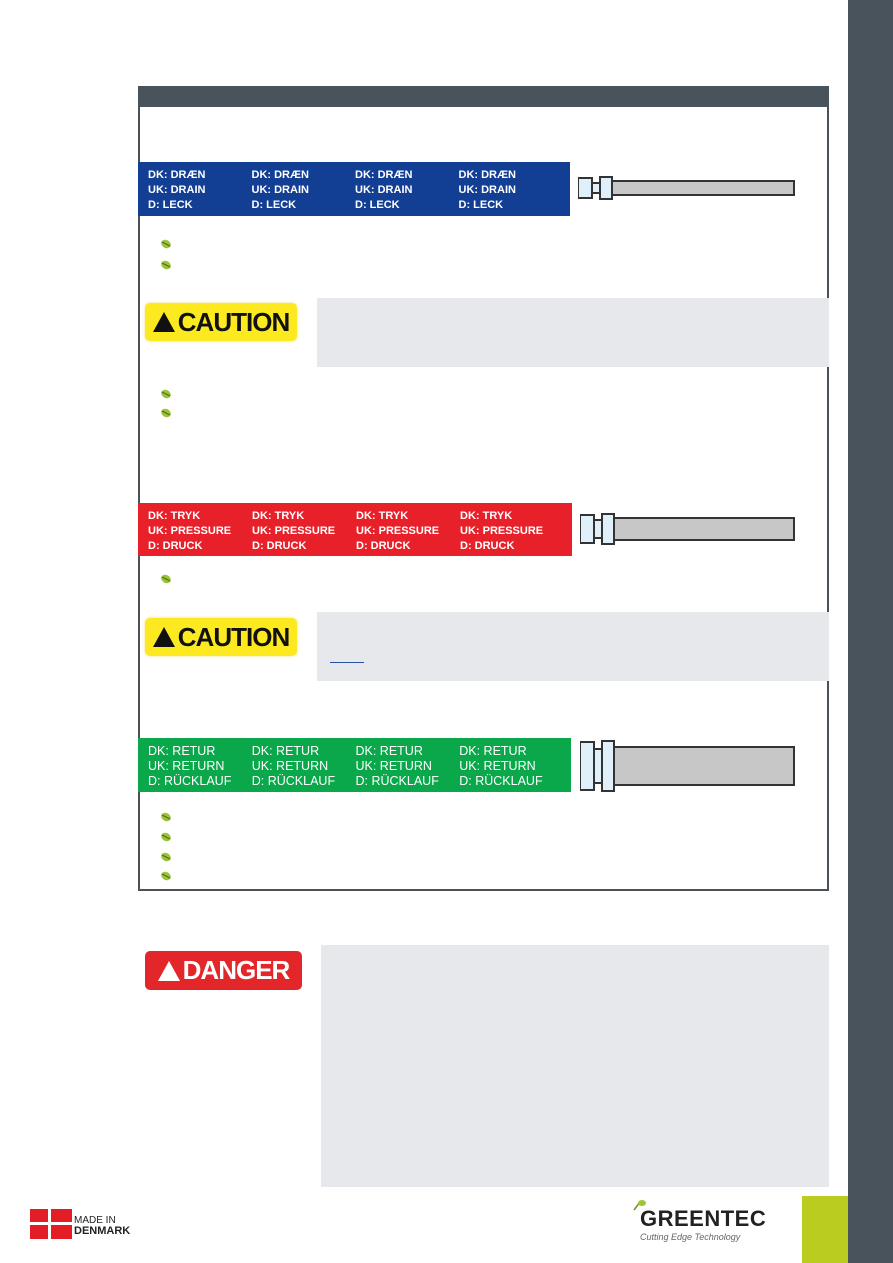 This screenshot has width=893, height=1263. I want to click on greentec-logo: GREENTEC Cutting Edge Technology, so click(714, 1221).